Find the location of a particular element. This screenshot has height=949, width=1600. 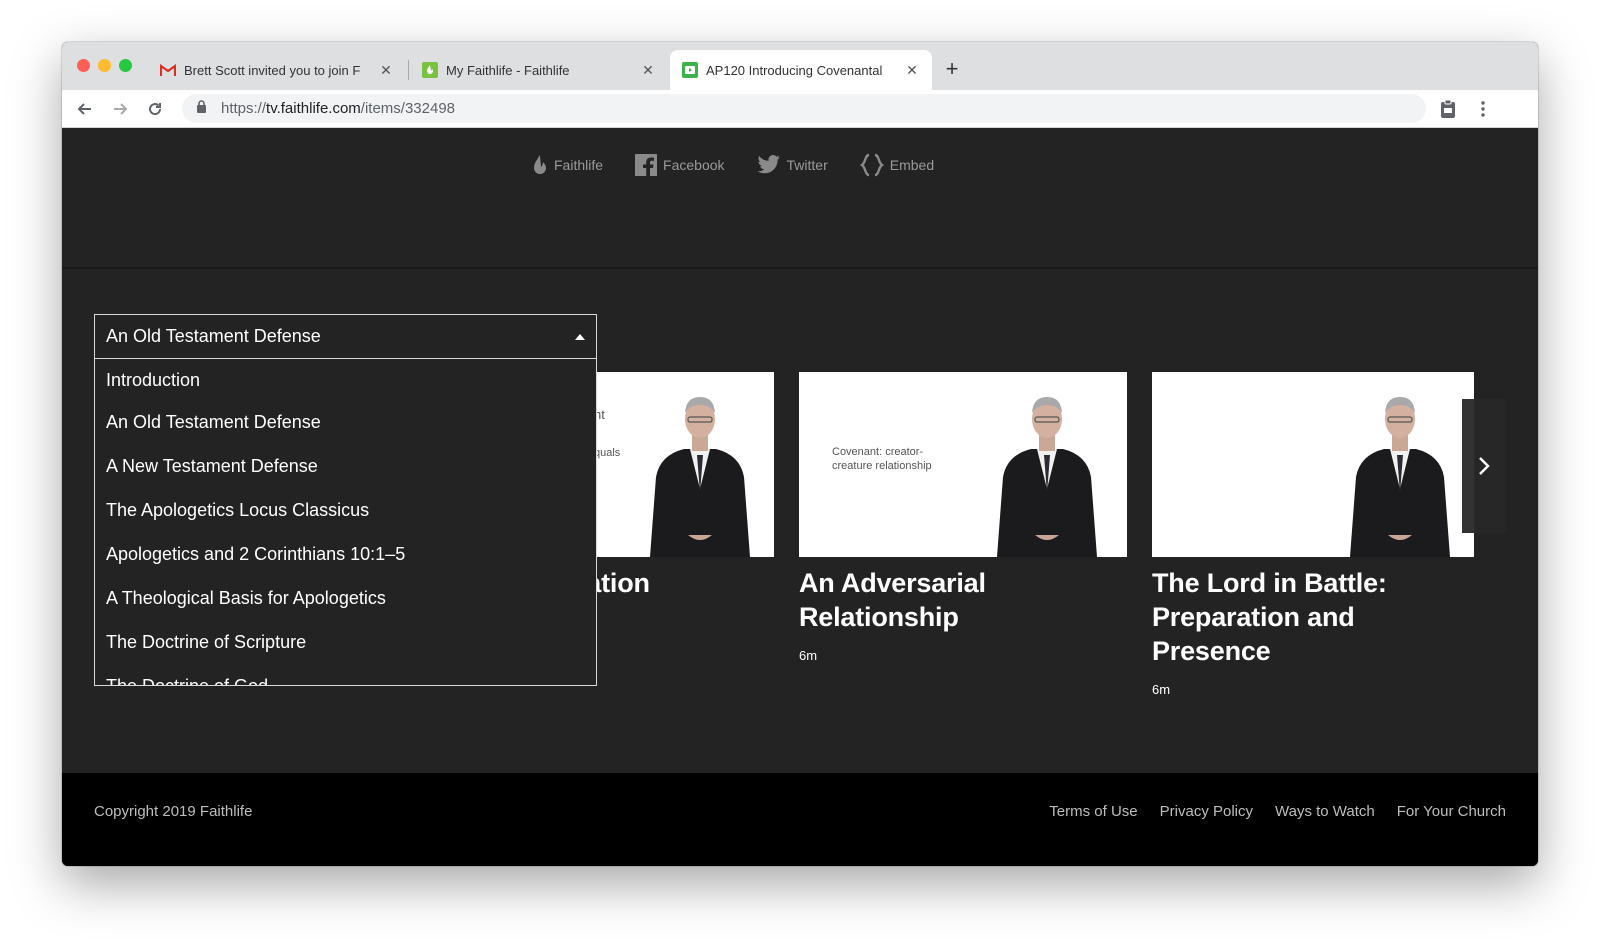

back-button is located at coordinates (85, 109).